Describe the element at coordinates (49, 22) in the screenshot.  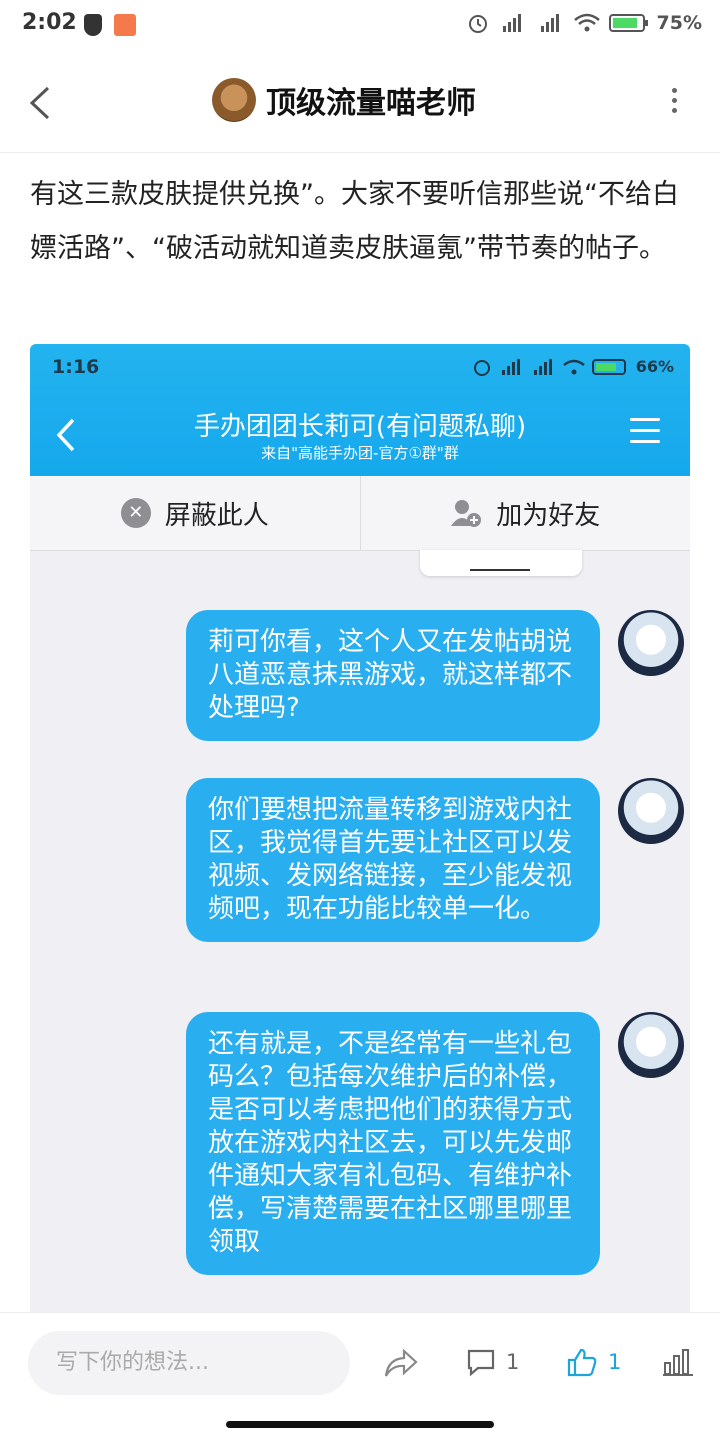
I see `status-time: 2:02` at that location.